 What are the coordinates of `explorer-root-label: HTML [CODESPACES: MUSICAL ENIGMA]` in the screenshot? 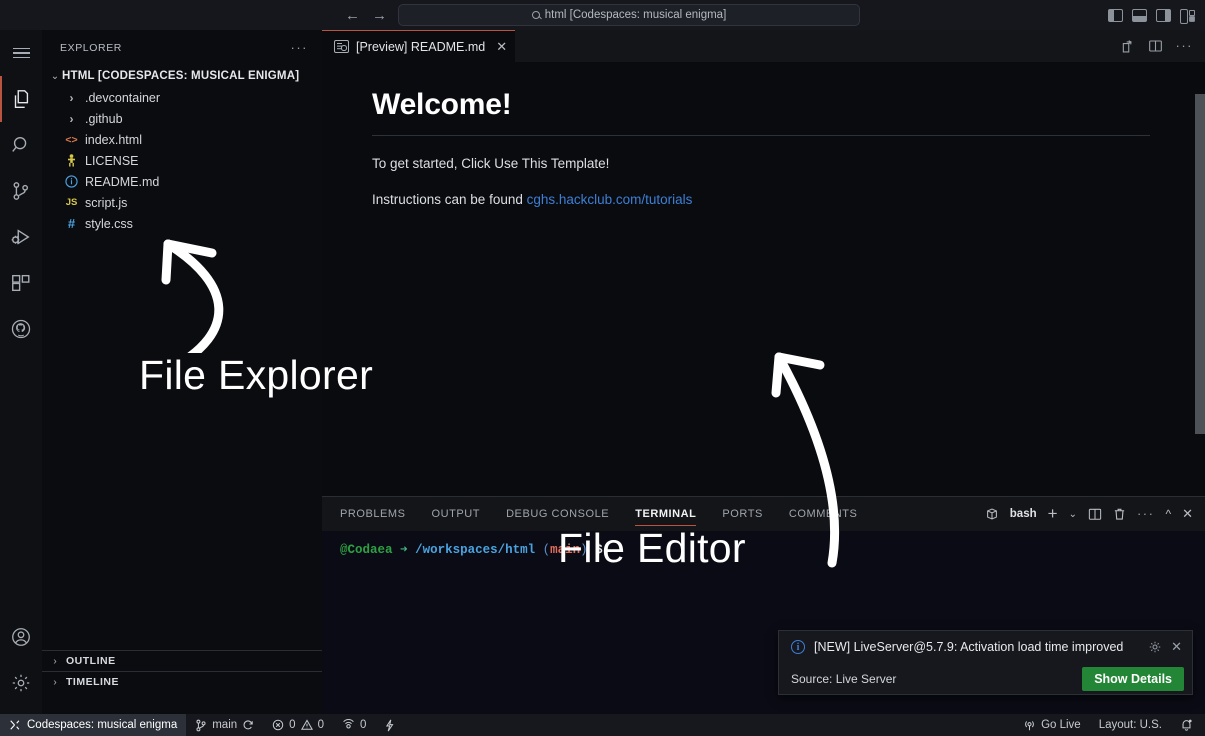 It's located at (181, 76).